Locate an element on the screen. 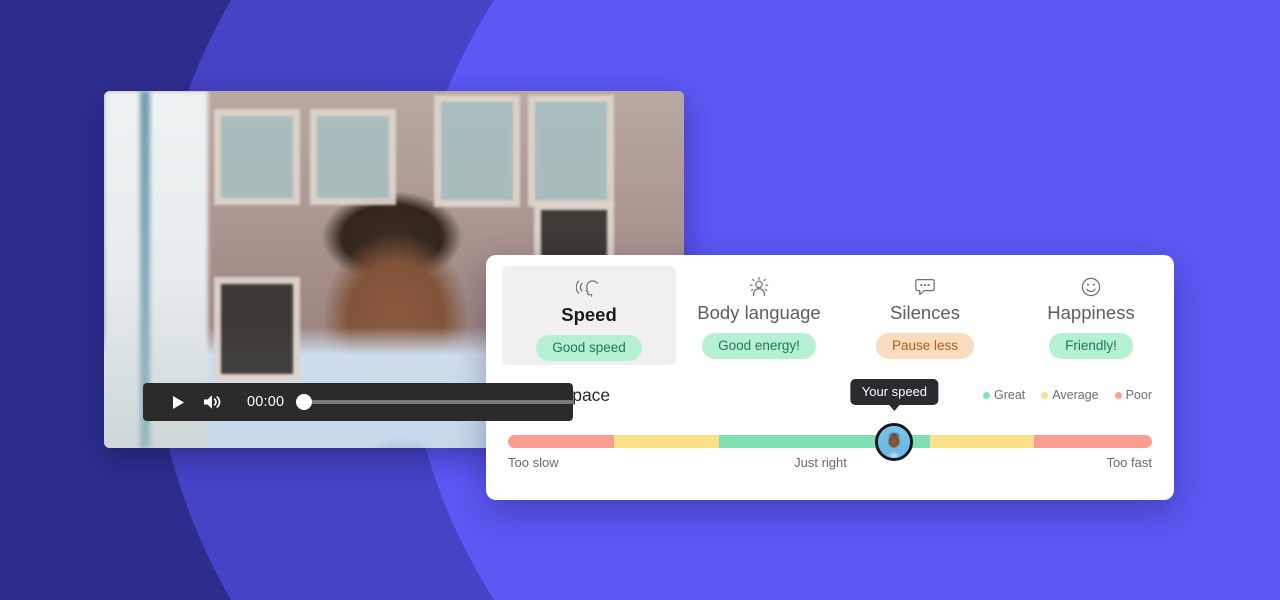 The image size is (1280, 600). metric-label: Speed is located at coordinates (589, 314).